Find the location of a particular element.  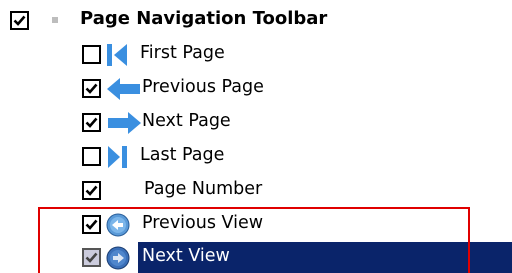

next-page-arrow-icon is located at coordinates (124, 123).